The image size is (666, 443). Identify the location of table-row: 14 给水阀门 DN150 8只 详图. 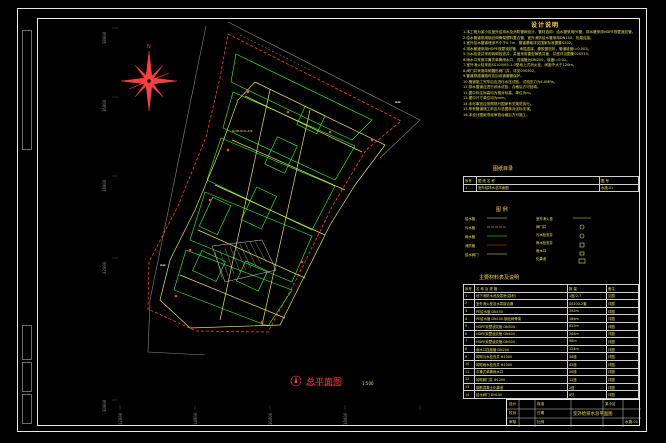
(551, 394).